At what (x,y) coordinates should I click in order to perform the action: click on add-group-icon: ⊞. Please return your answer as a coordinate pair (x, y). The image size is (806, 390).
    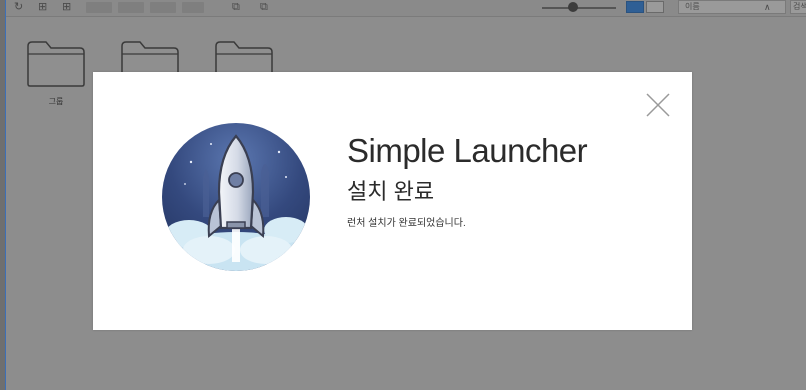
    Looking at the image, I should click on (66, 7).